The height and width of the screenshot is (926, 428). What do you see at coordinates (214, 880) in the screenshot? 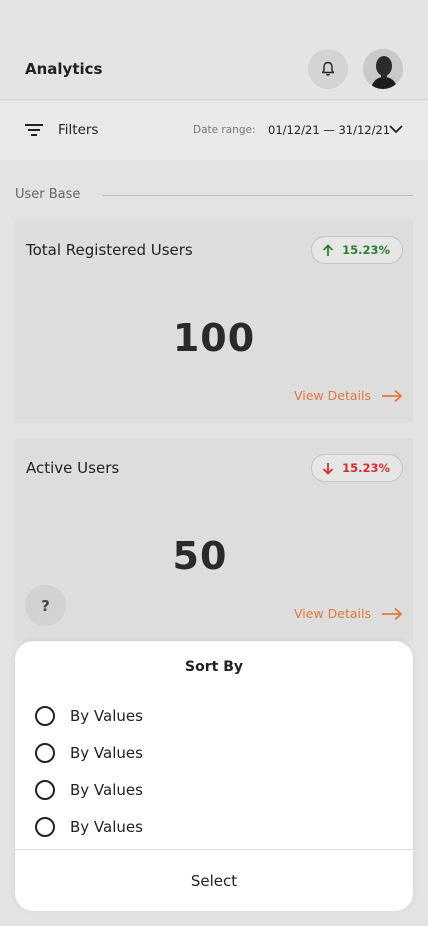
I see `select-button: Select` at bounding box center [214, 880].